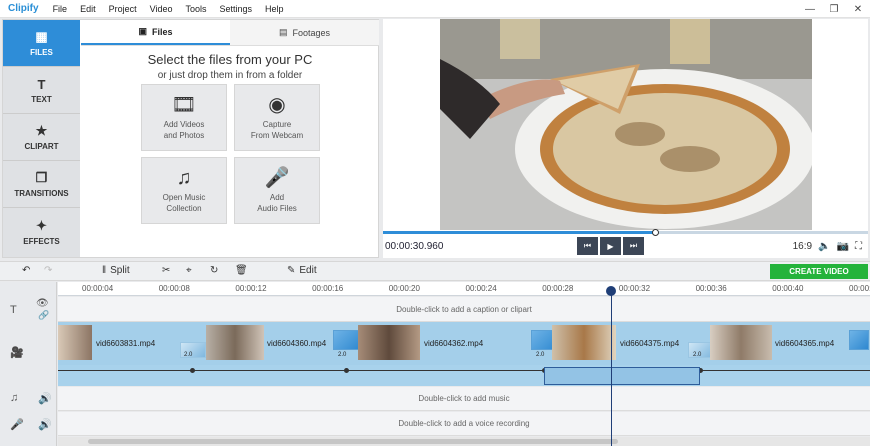  What do you see at coordinates (166, 270) in the screenshot?
I see `cut-icon: ✂` at bounding box center [166, 270].